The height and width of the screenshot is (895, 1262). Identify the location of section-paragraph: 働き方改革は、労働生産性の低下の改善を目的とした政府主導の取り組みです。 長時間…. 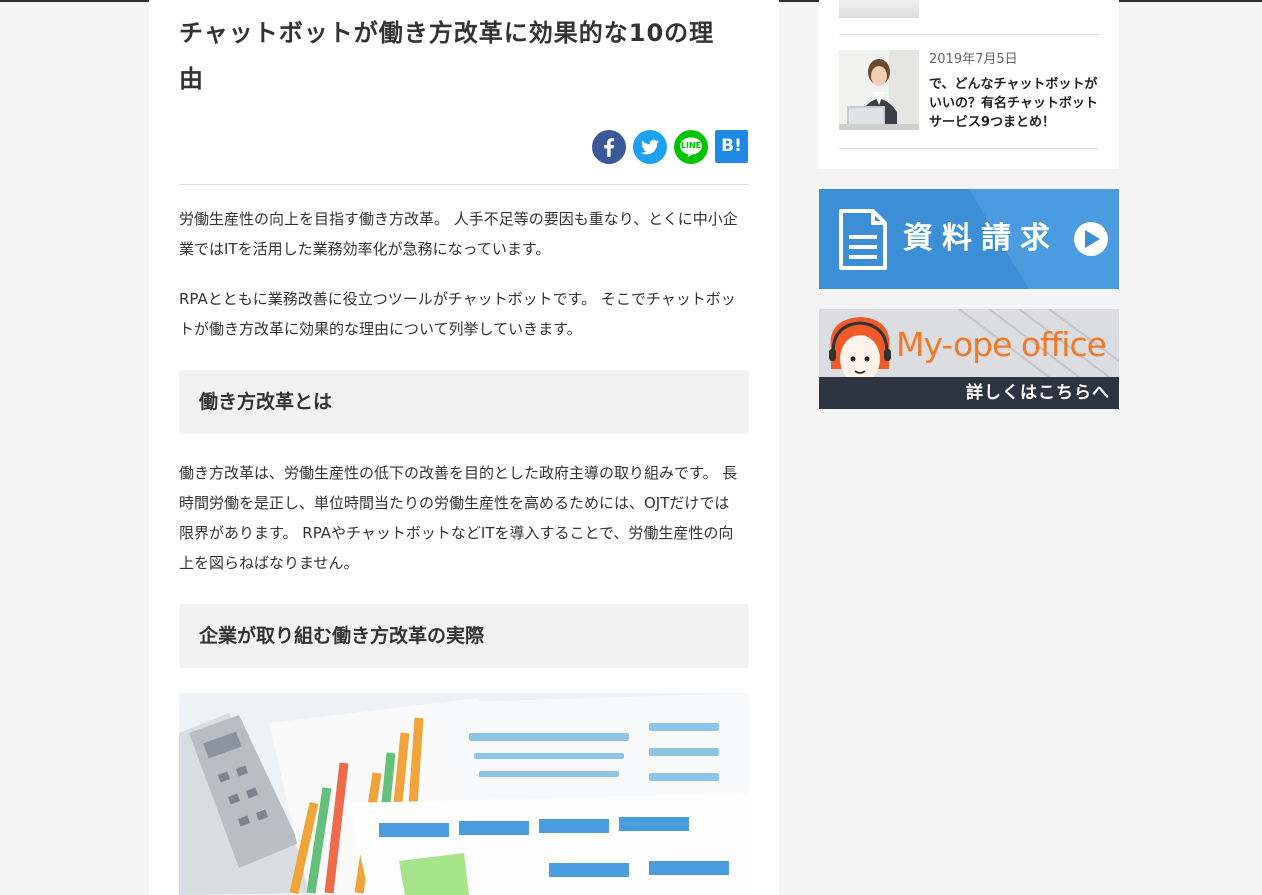
(458, 518).